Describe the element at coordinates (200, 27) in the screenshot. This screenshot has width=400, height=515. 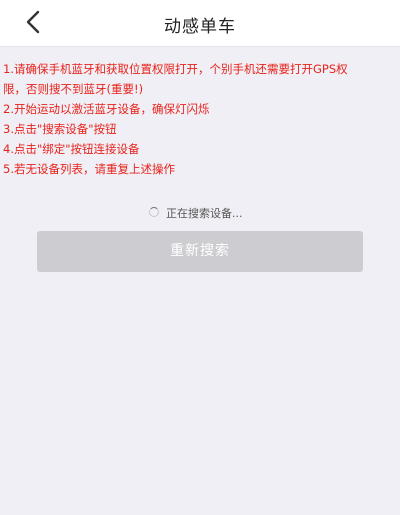
I see `page-title: 动感单车` at that location.